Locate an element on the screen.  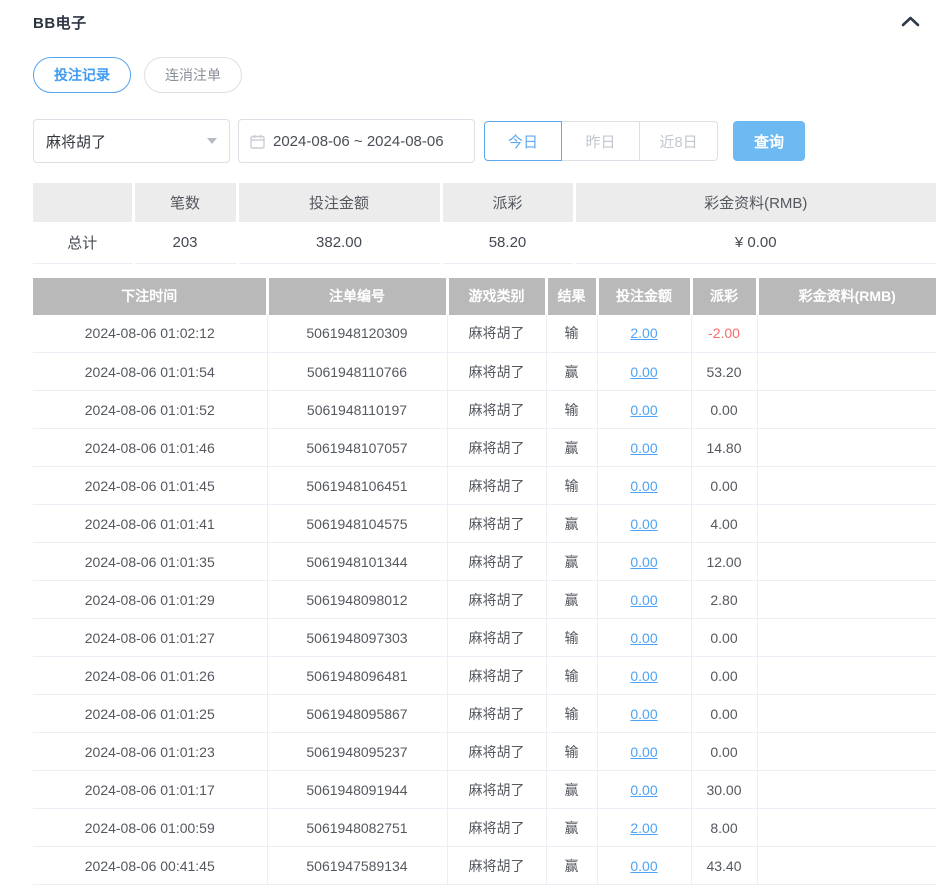
total-payout: 58.20 is located at coordinates (507, 242).